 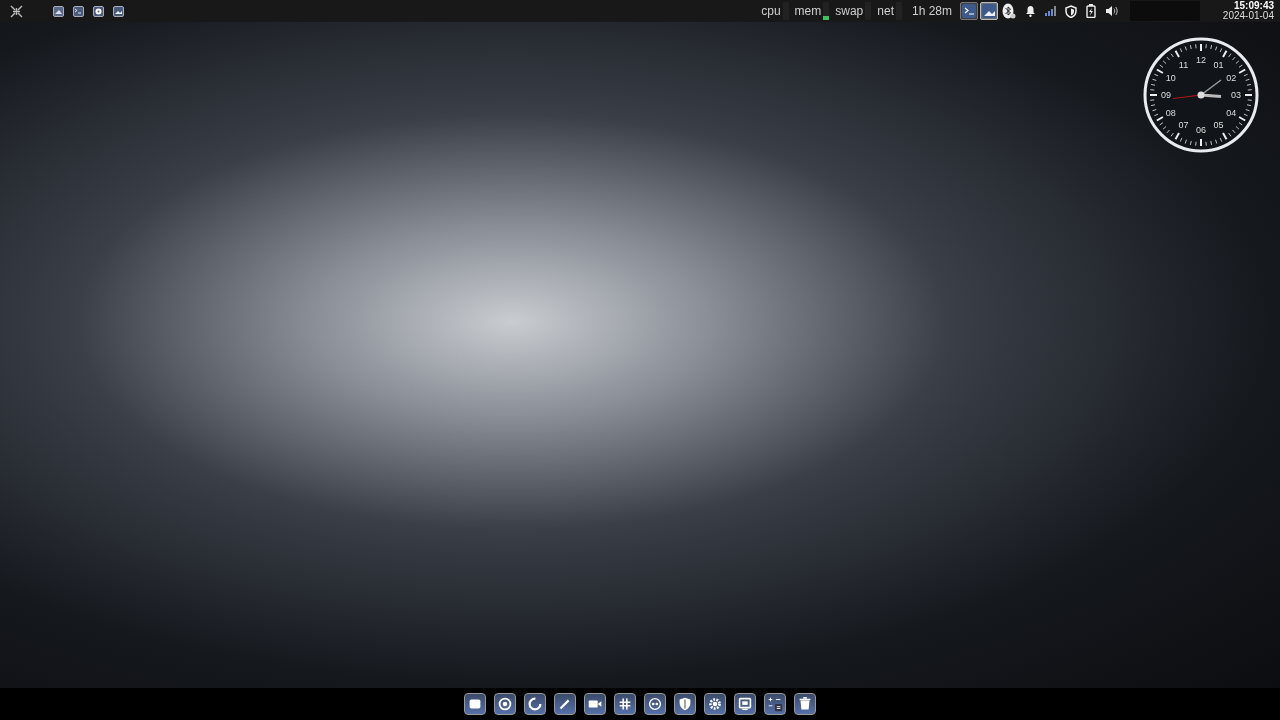 I want to click on browser-icon, so click(x=505, y=704).